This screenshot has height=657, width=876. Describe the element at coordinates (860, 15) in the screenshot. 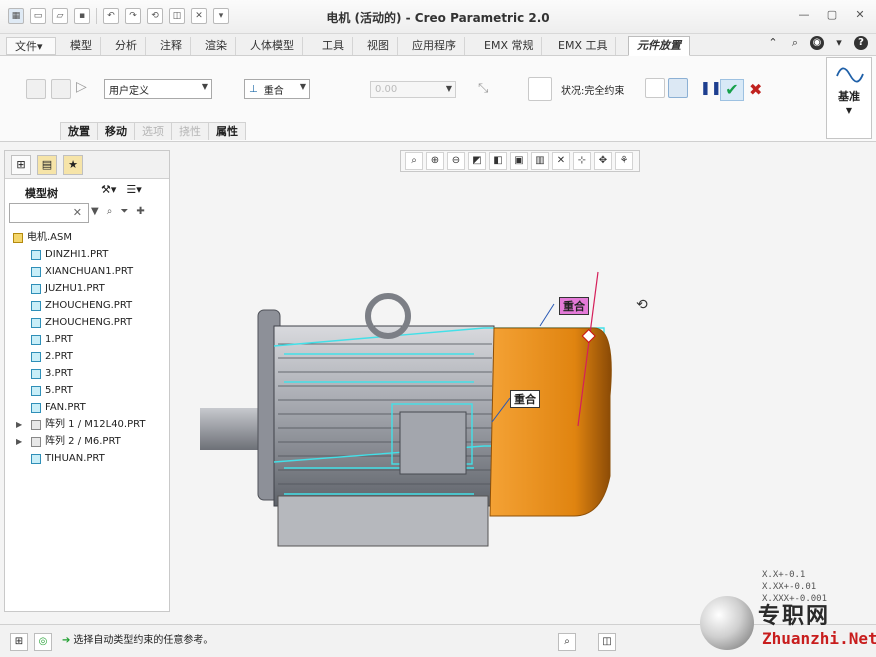

I see `close-icon: ✕` at that location.